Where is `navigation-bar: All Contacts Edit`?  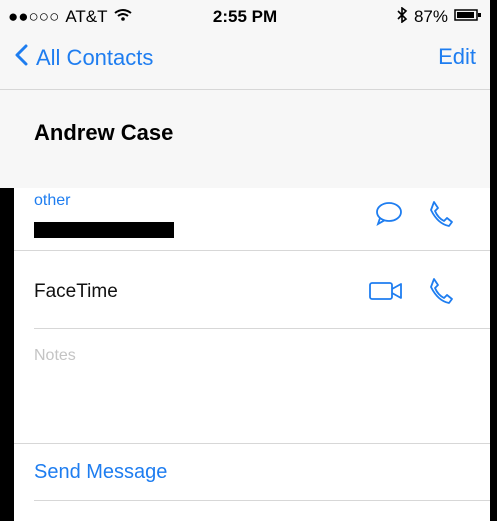 navigation-bar: All Contacts Edit is located at coordinates (245, 61).